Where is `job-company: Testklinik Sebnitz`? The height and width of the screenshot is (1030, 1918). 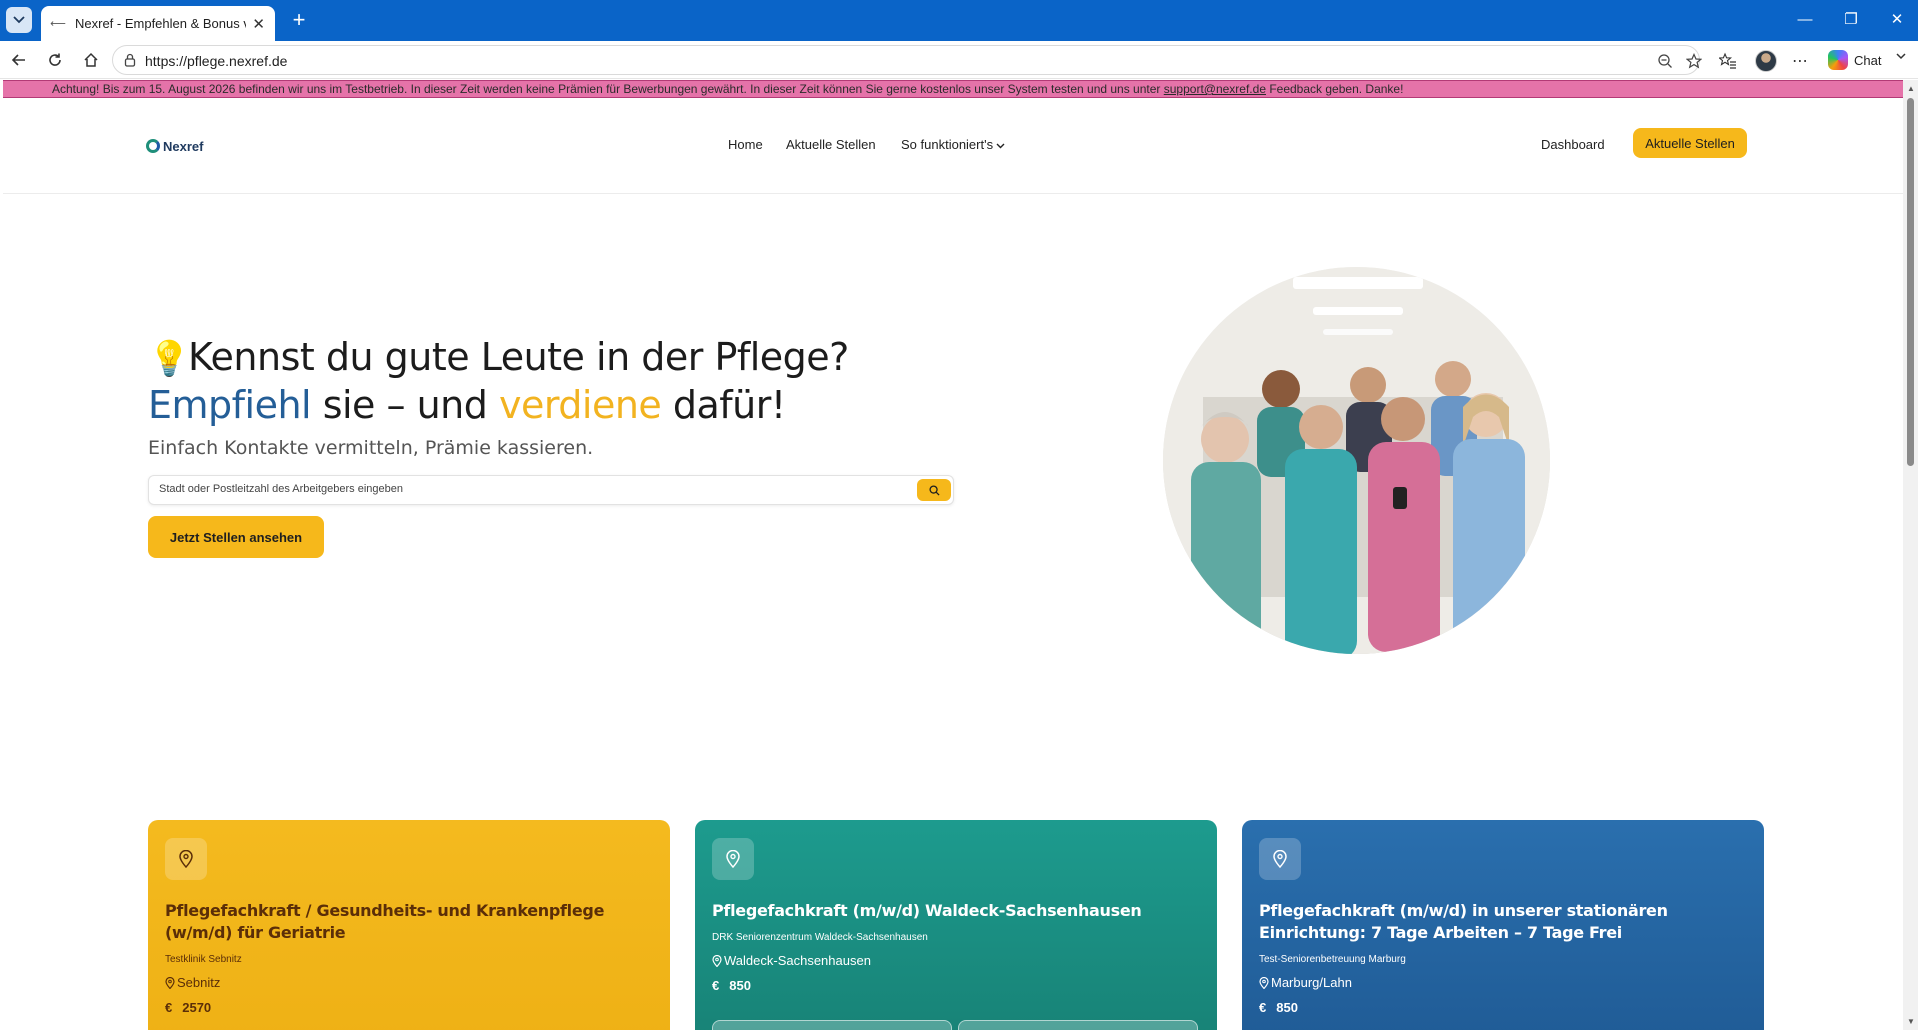 job-company: Testklinik Sebnitz is located at coordinates (203, 959).